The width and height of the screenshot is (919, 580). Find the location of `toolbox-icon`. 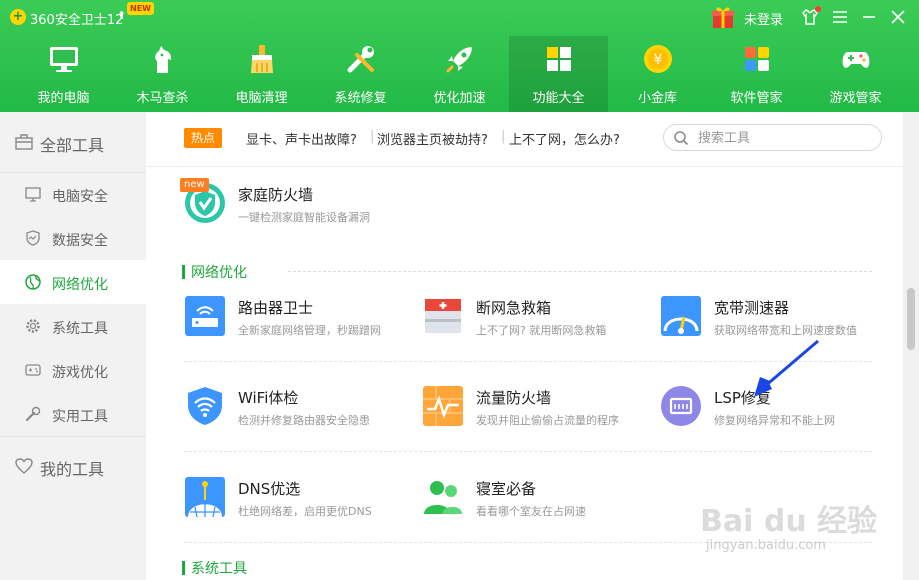

toolbox-icon is located at coordinates (24, 142).